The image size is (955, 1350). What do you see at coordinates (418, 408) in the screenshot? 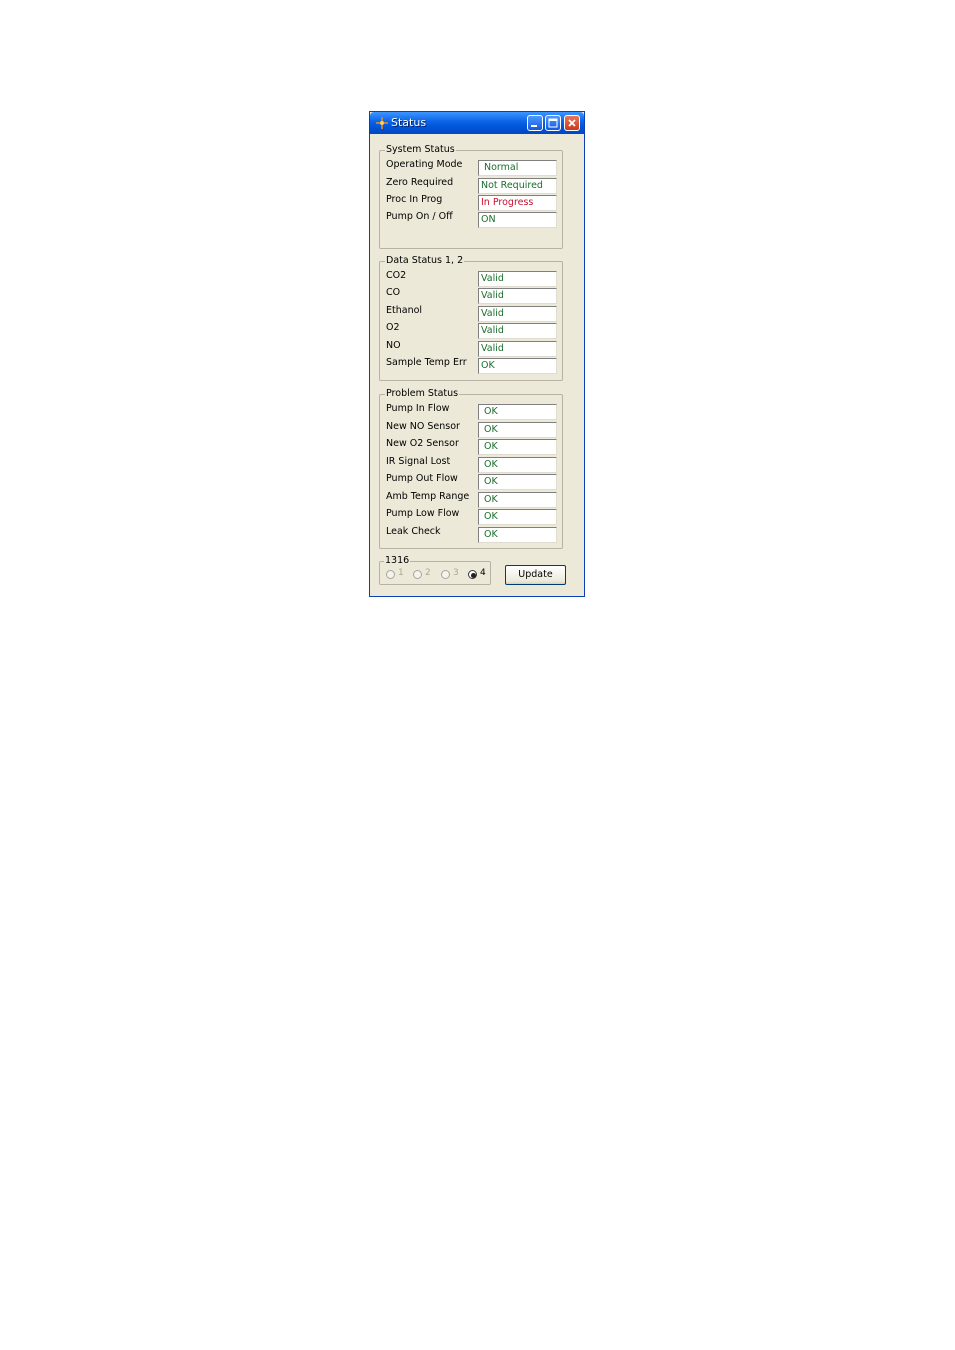
I see `row-label: Pump In Flow` at bounding box center [418, 408].